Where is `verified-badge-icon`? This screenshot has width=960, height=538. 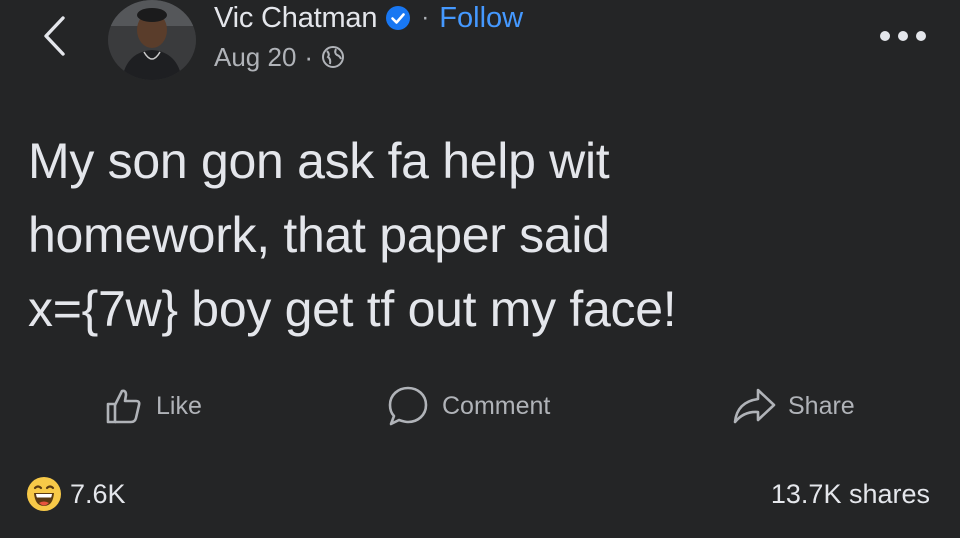 verified-badge-icon is located at coordinates (398, 18).